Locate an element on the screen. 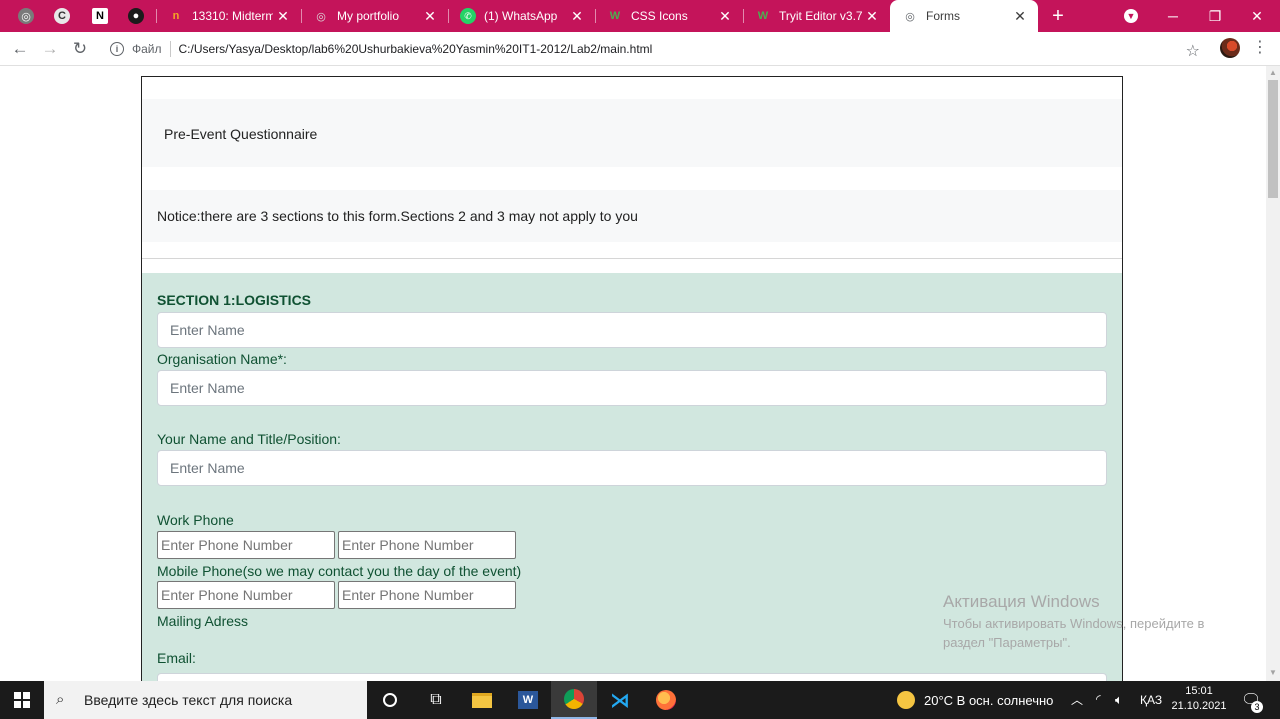 This screenshot has height=719, width=1280. whatsapp-icon: ✆ is located at coordinates (468, 16).